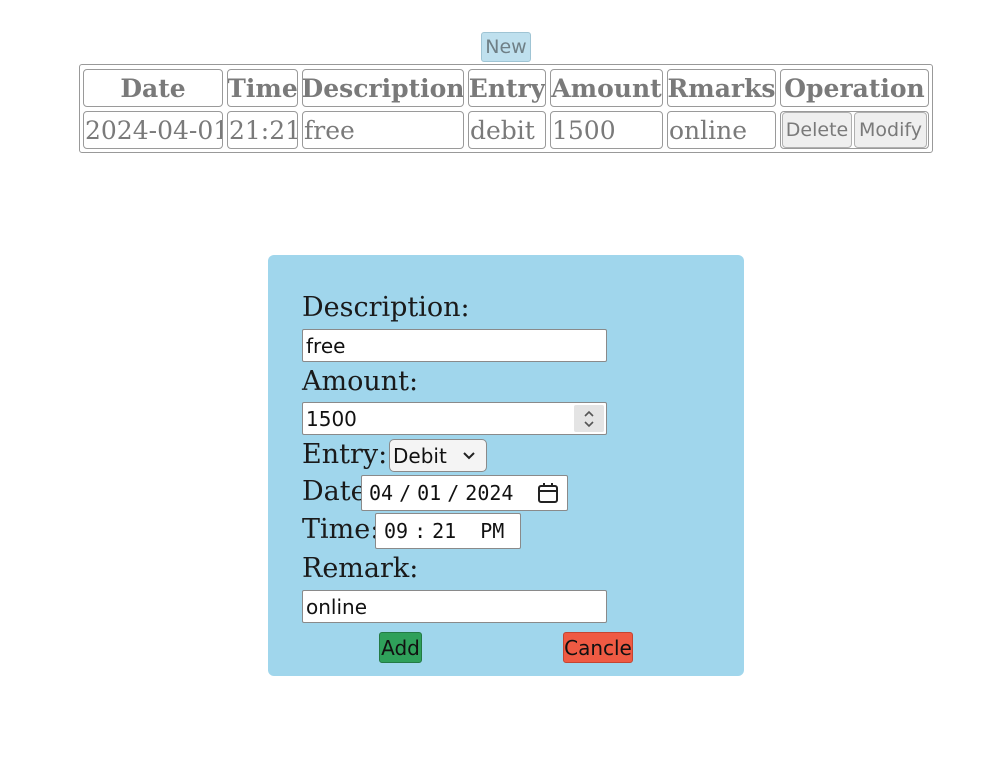  I want to click on cancel-button: Cancle, so click(598, 647).